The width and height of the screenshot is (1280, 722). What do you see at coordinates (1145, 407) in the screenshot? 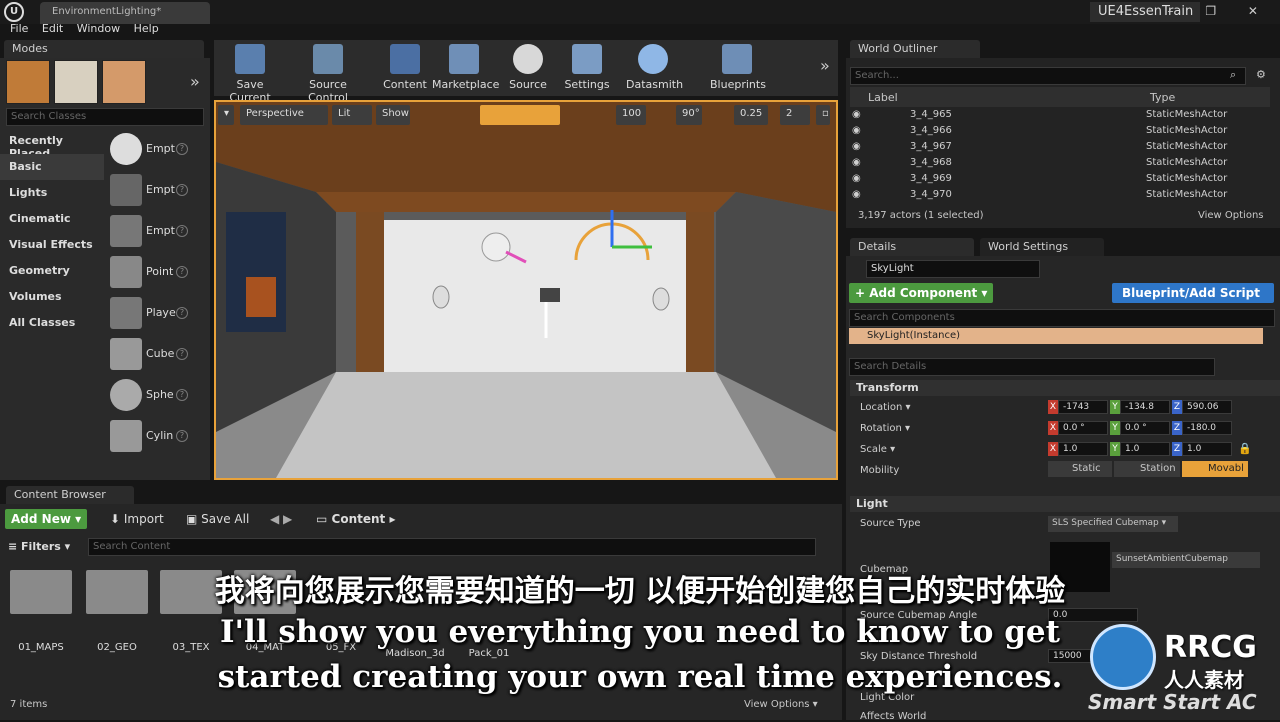
I see `location-y-field: -134.8` at bounding box center [1145, 407].